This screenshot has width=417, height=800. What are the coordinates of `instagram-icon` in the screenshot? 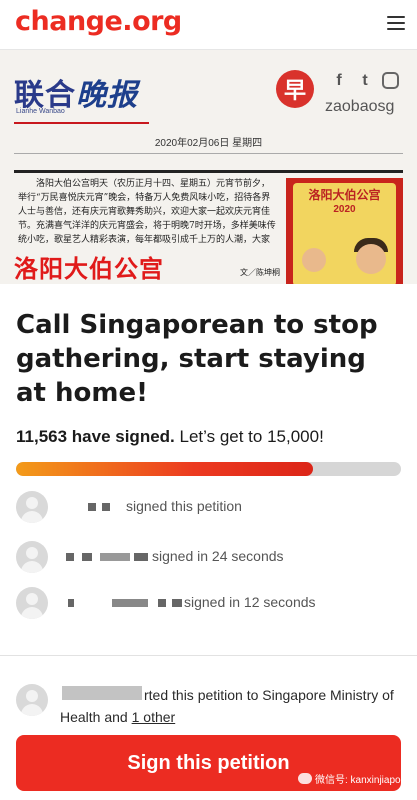 It's located at (390, 80).